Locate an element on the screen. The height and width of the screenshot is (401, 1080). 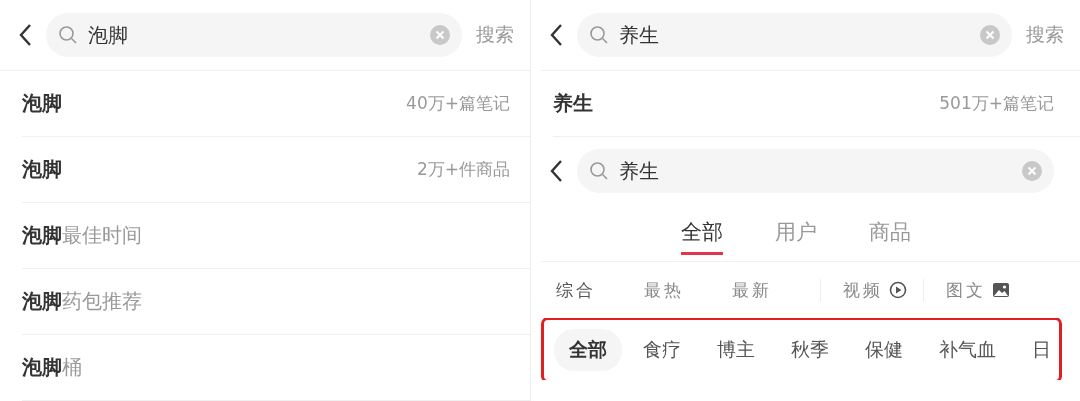
sort-option: 最热 is located at coordinates (664, 290).